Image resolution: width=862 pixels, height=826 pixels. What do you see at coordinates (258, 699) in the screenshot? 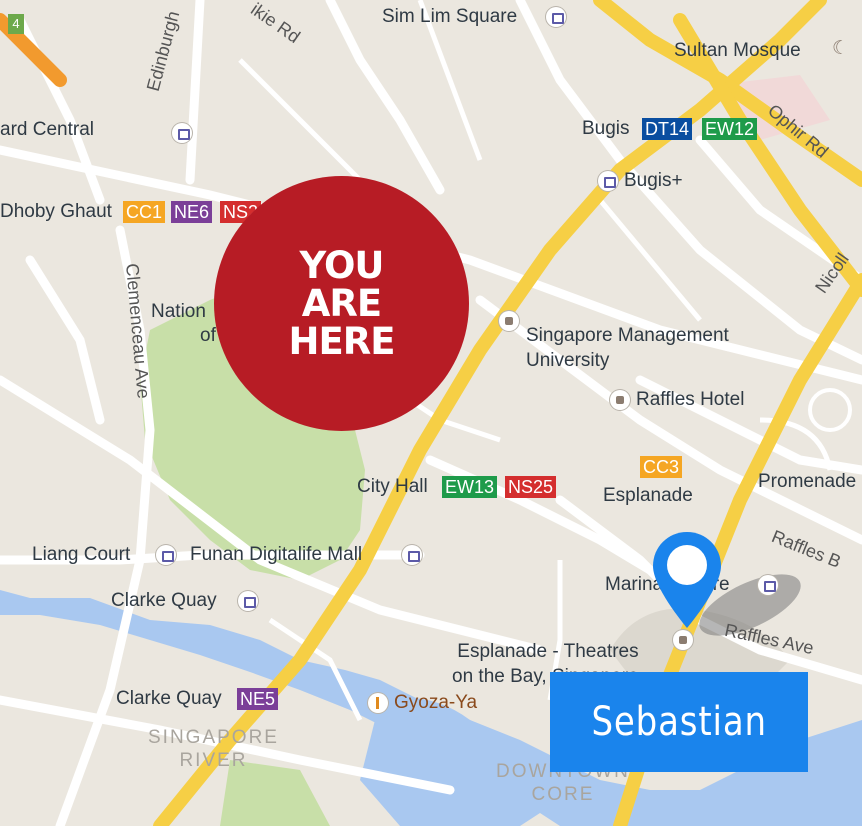
I see `station-code-ne5: NE5` at bounding box center [258, 699].